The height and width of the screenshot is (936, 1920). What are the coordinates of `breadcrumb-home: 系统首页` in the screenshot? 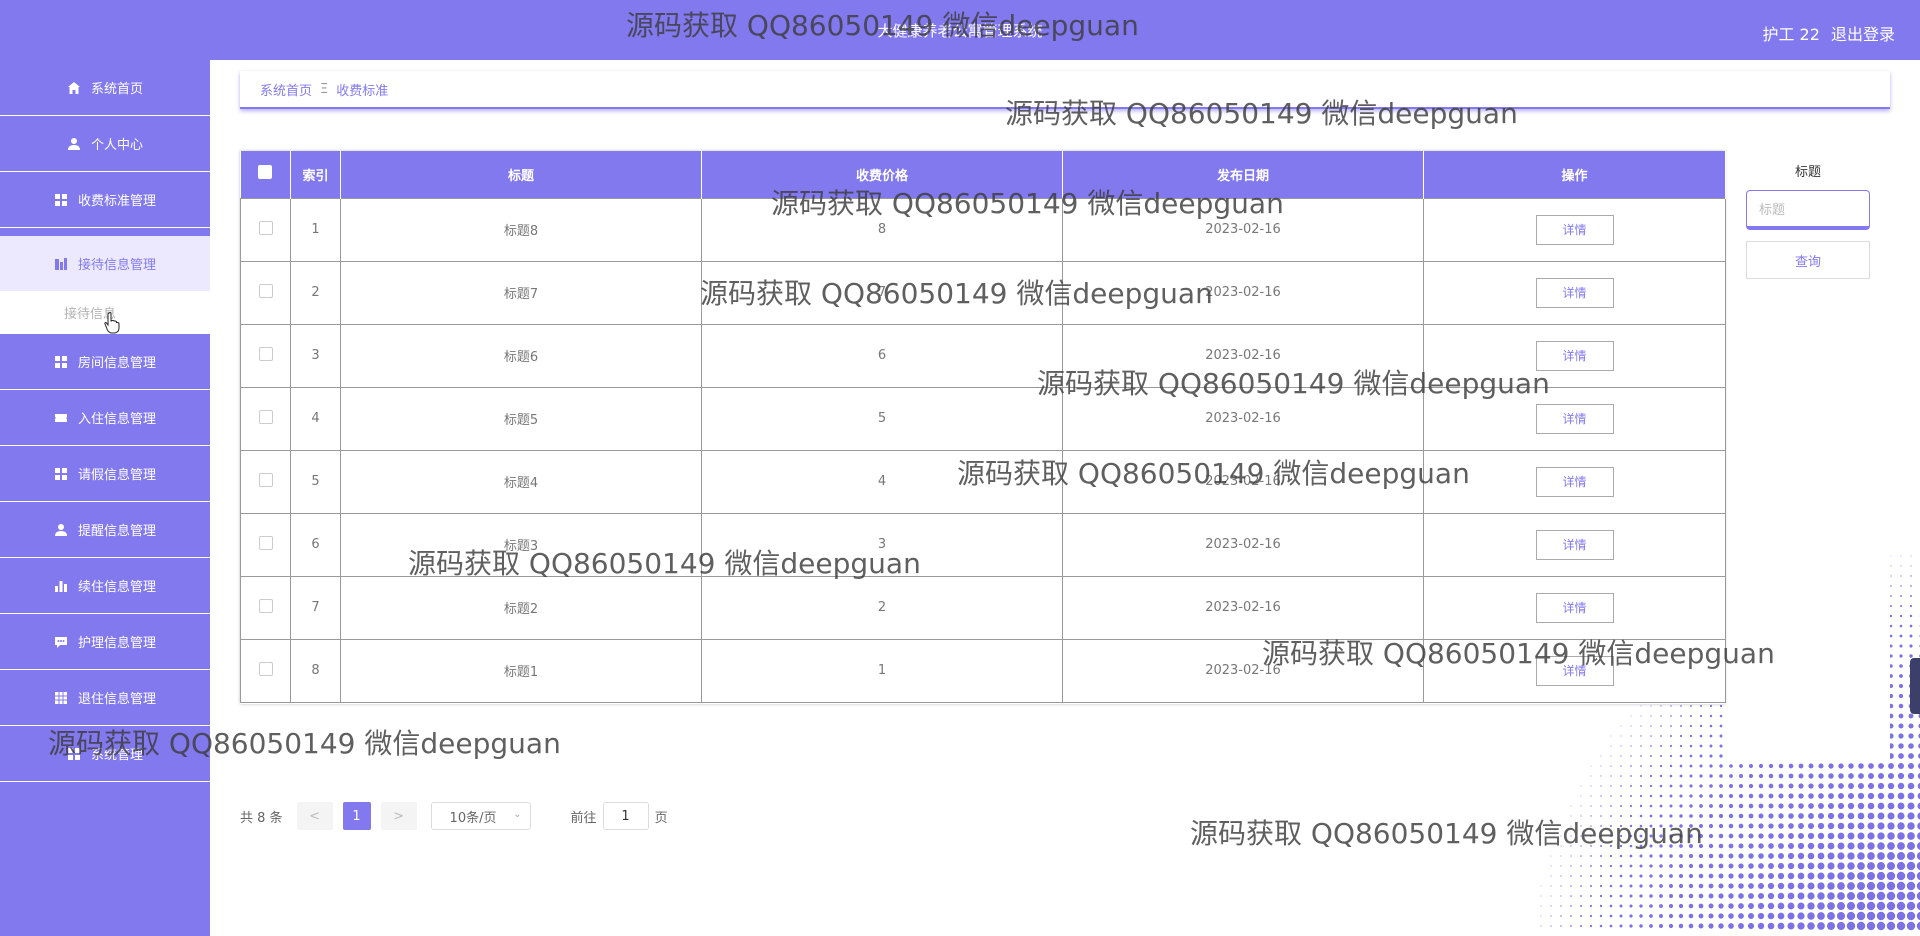 It's located at (286, 89).